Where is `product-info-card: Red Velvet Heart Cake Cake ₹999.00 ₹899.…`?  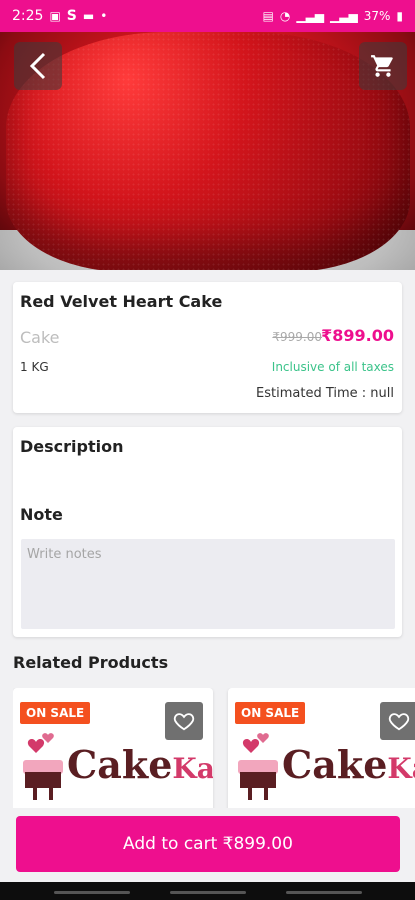 product-info-card: Red Velvet Heart Cake Cake ₹999.00 ₹899.… is located at coordinates (207, 347).